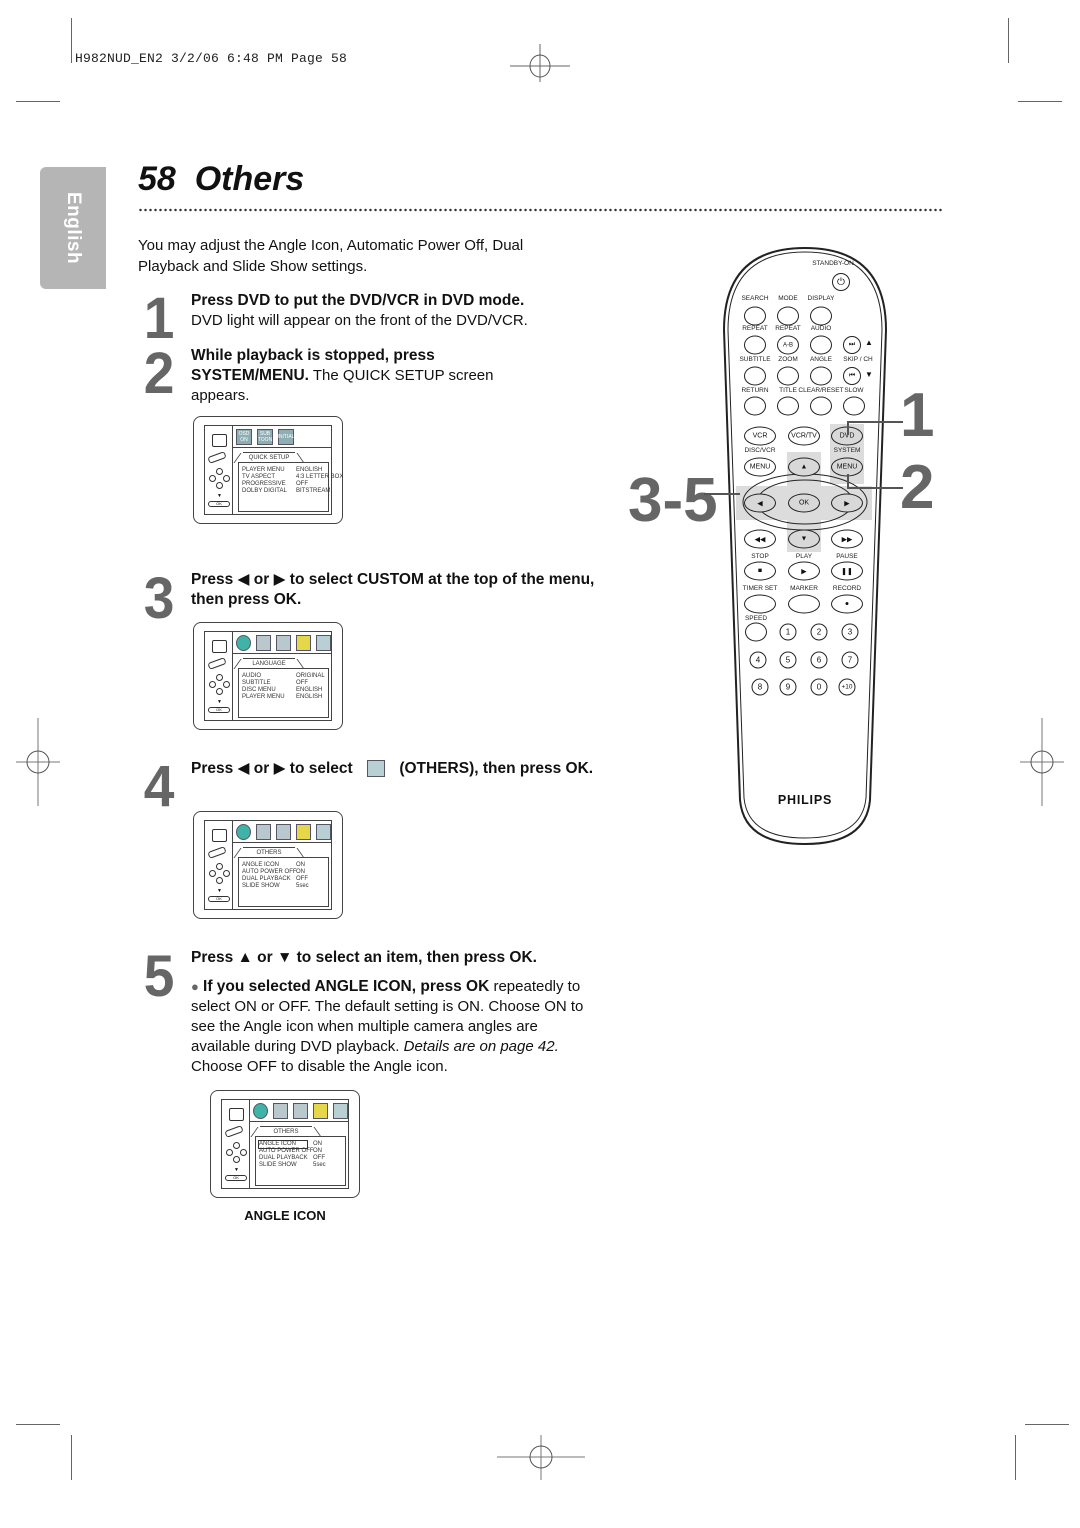  Describe the element at coordinates (760, 450) in the screenshot. I see `disc-vcr-label: DISC/VCR` at that location.